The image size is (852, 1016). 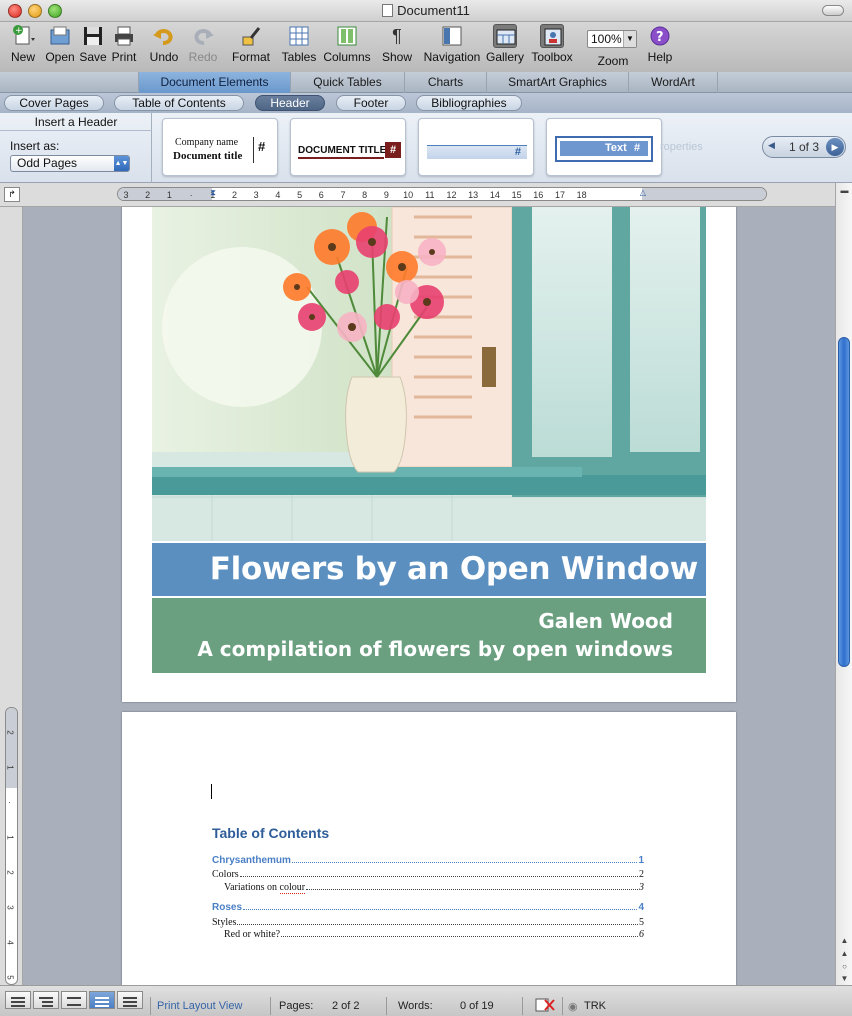 What do you see at coordinates (371, 103) in the screenshot?
I see `group-footer: Footer` at bounding box center [371, 103].